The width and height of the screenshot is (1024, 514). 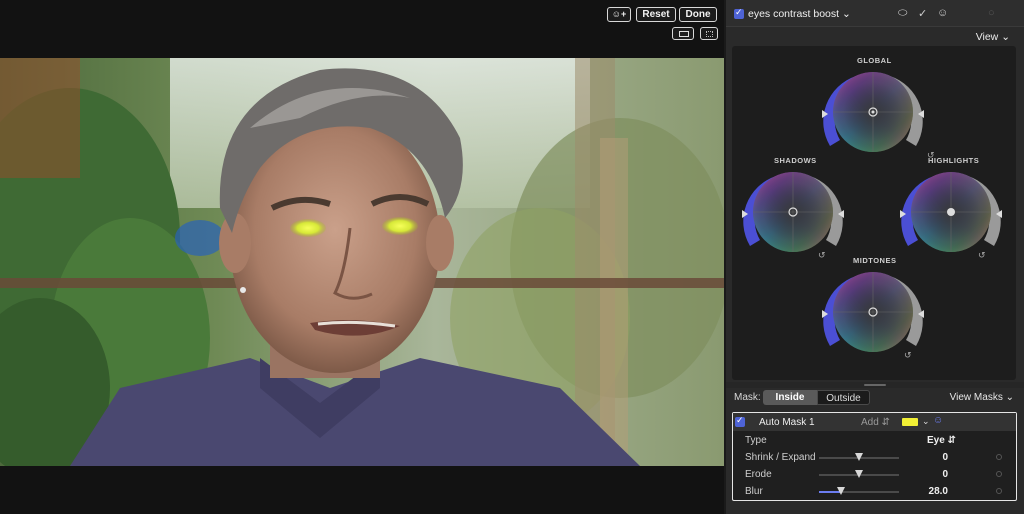 I want to click on frame-icon, so click(x=684, y=34).